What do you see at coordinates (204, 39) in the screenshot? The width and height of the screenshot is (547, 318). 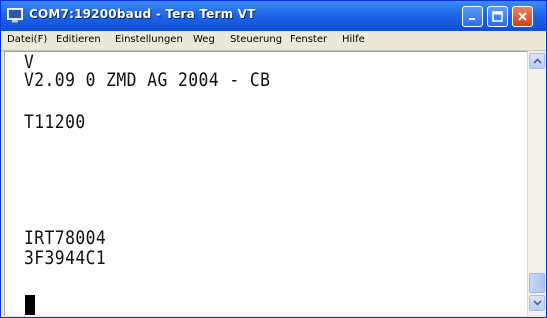 I see `menu-weg: Weg` at bounding box center [204, 39].